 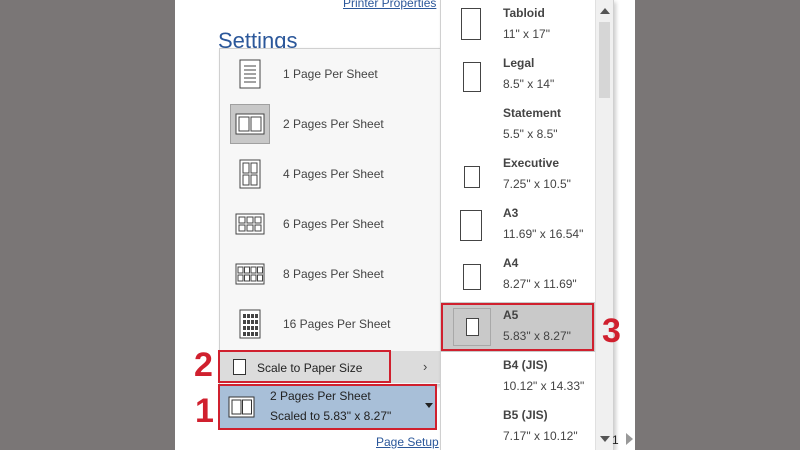 I want to click on paper-dimensions: 11" x 17", so click(x=526, y=34).